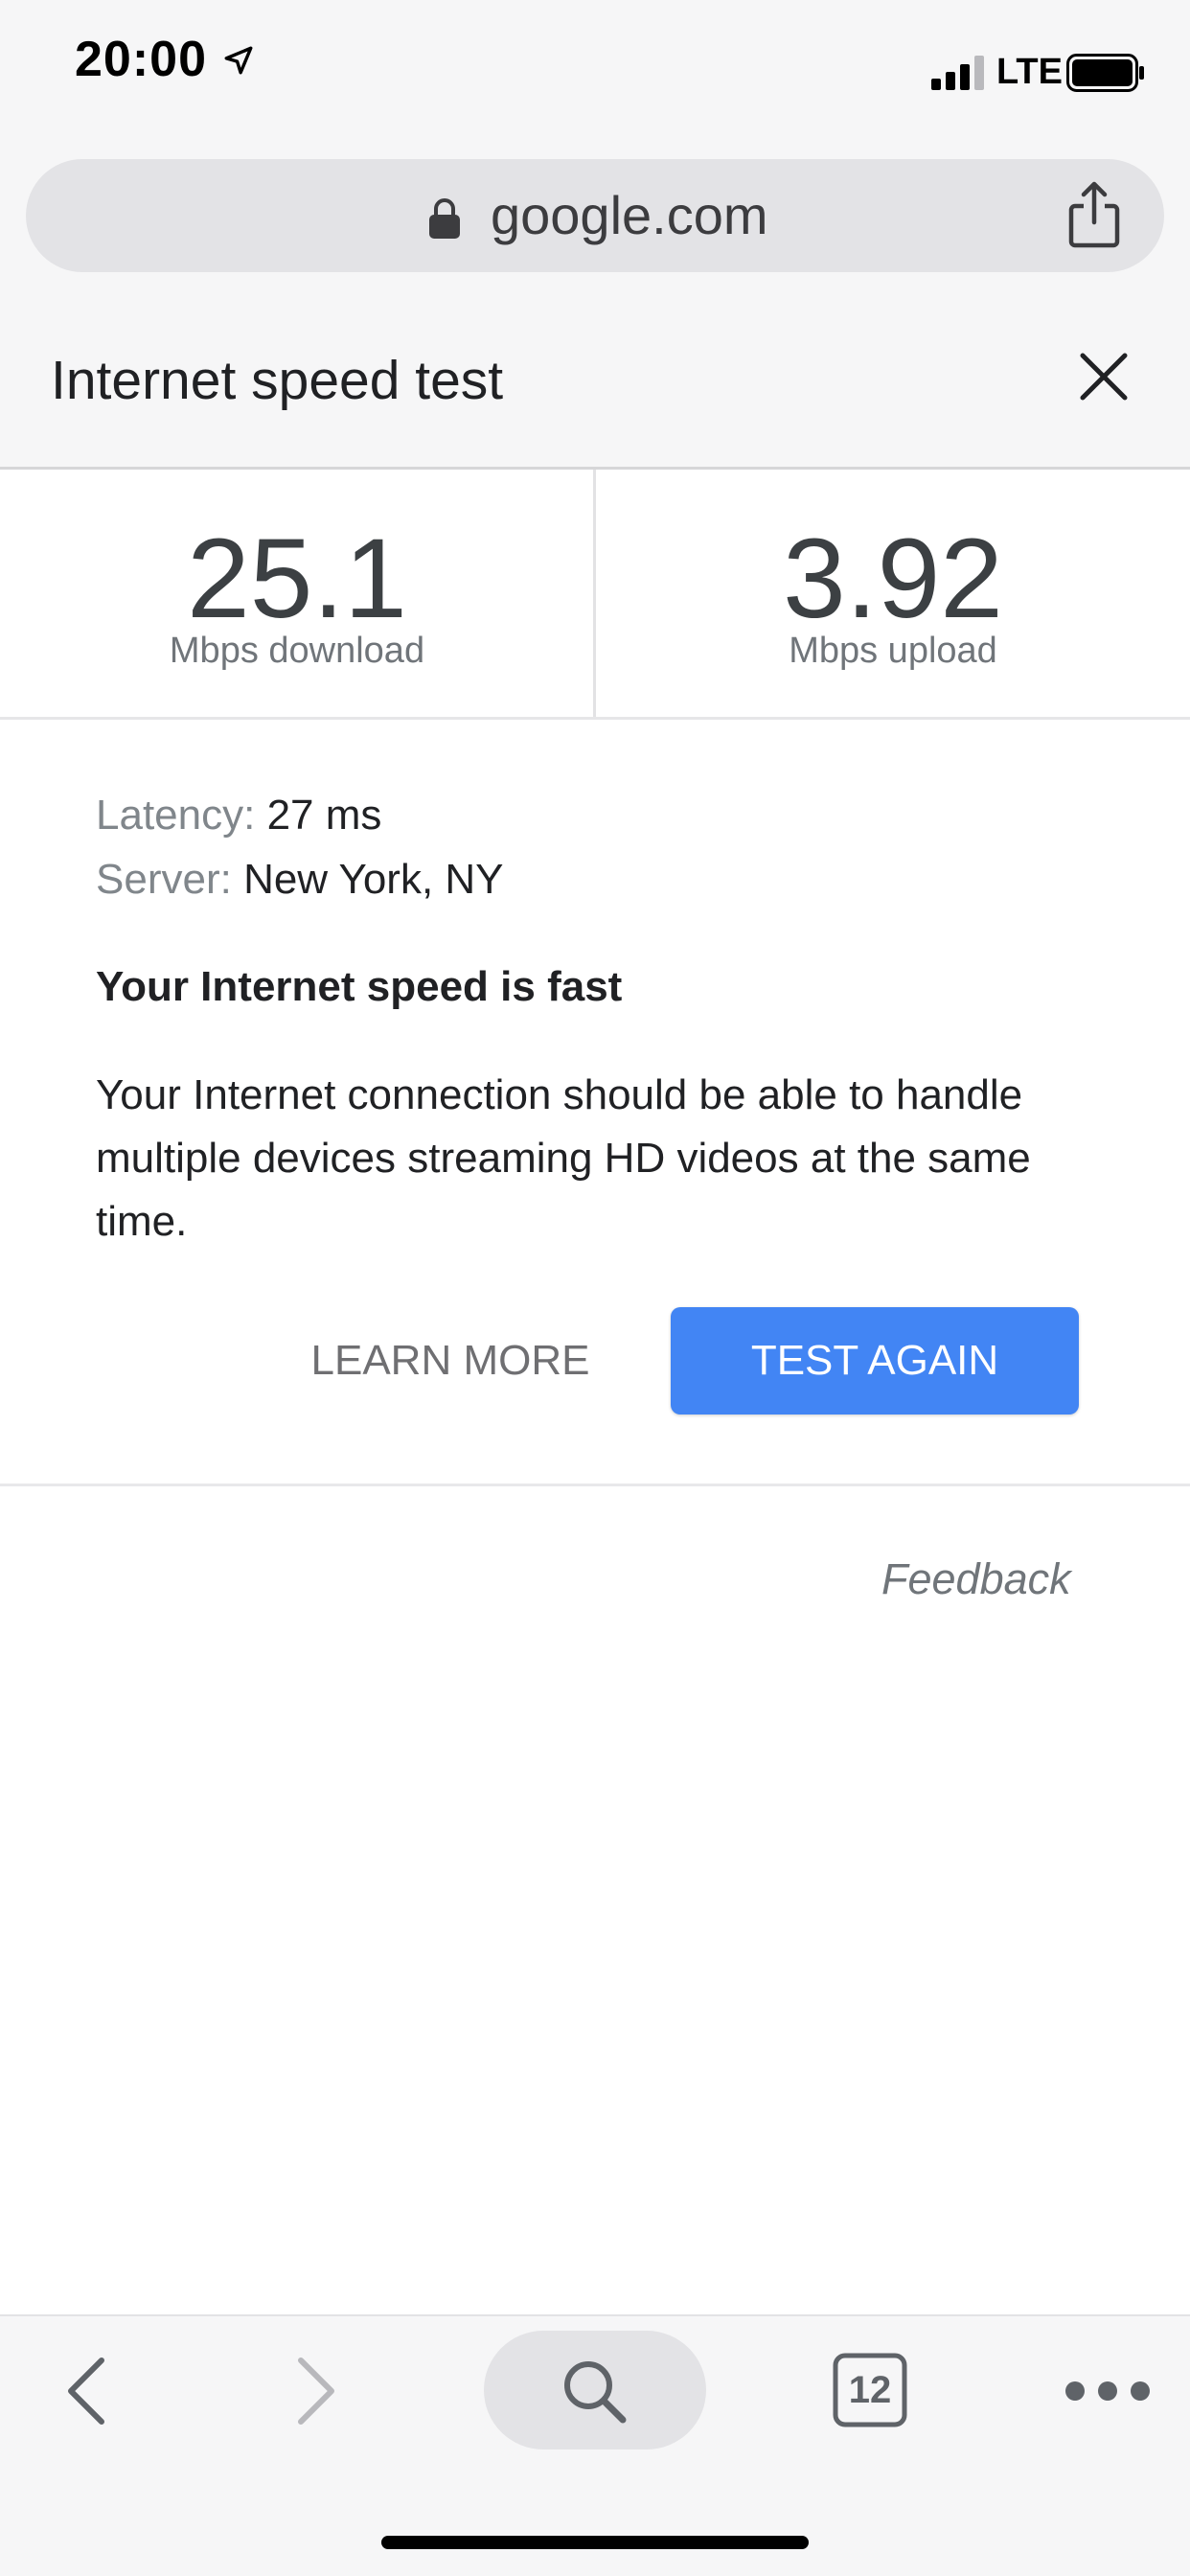 The height and width of the screenshot is (2576, 1190). What do you see at coordinates (86, 2391) in the screenshot?
I see `back-icon` at bounding box center [86, 2391].